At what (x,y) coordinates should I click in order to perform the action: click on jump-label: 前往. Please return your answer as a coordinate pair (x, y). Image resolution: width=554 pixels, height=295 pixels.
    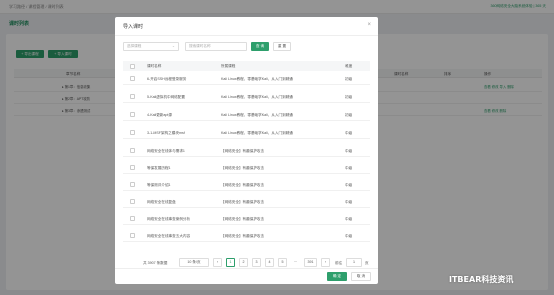
    Looking at the image, I should click on (339, 262).